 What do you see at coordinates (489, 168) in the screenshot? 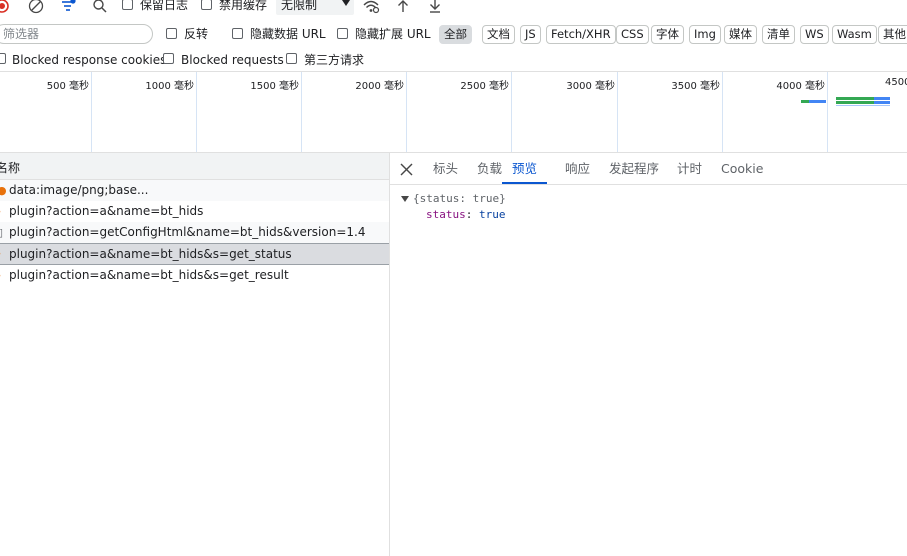
I see `tab-payload: 负载` at bounding box center [489, 168].